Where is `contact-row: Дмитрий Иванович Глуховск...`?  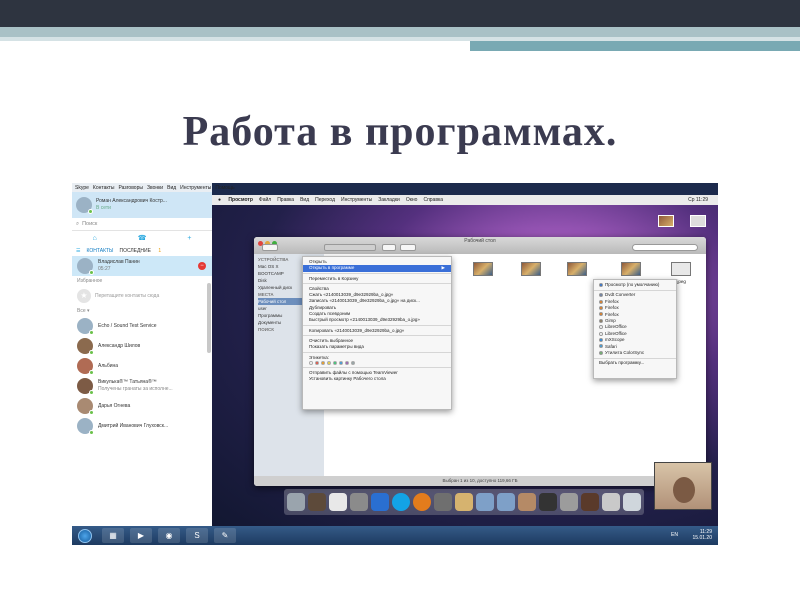
contact-row: Дмитрий Иванович Глуховск... is located at coordinates (142, 426).